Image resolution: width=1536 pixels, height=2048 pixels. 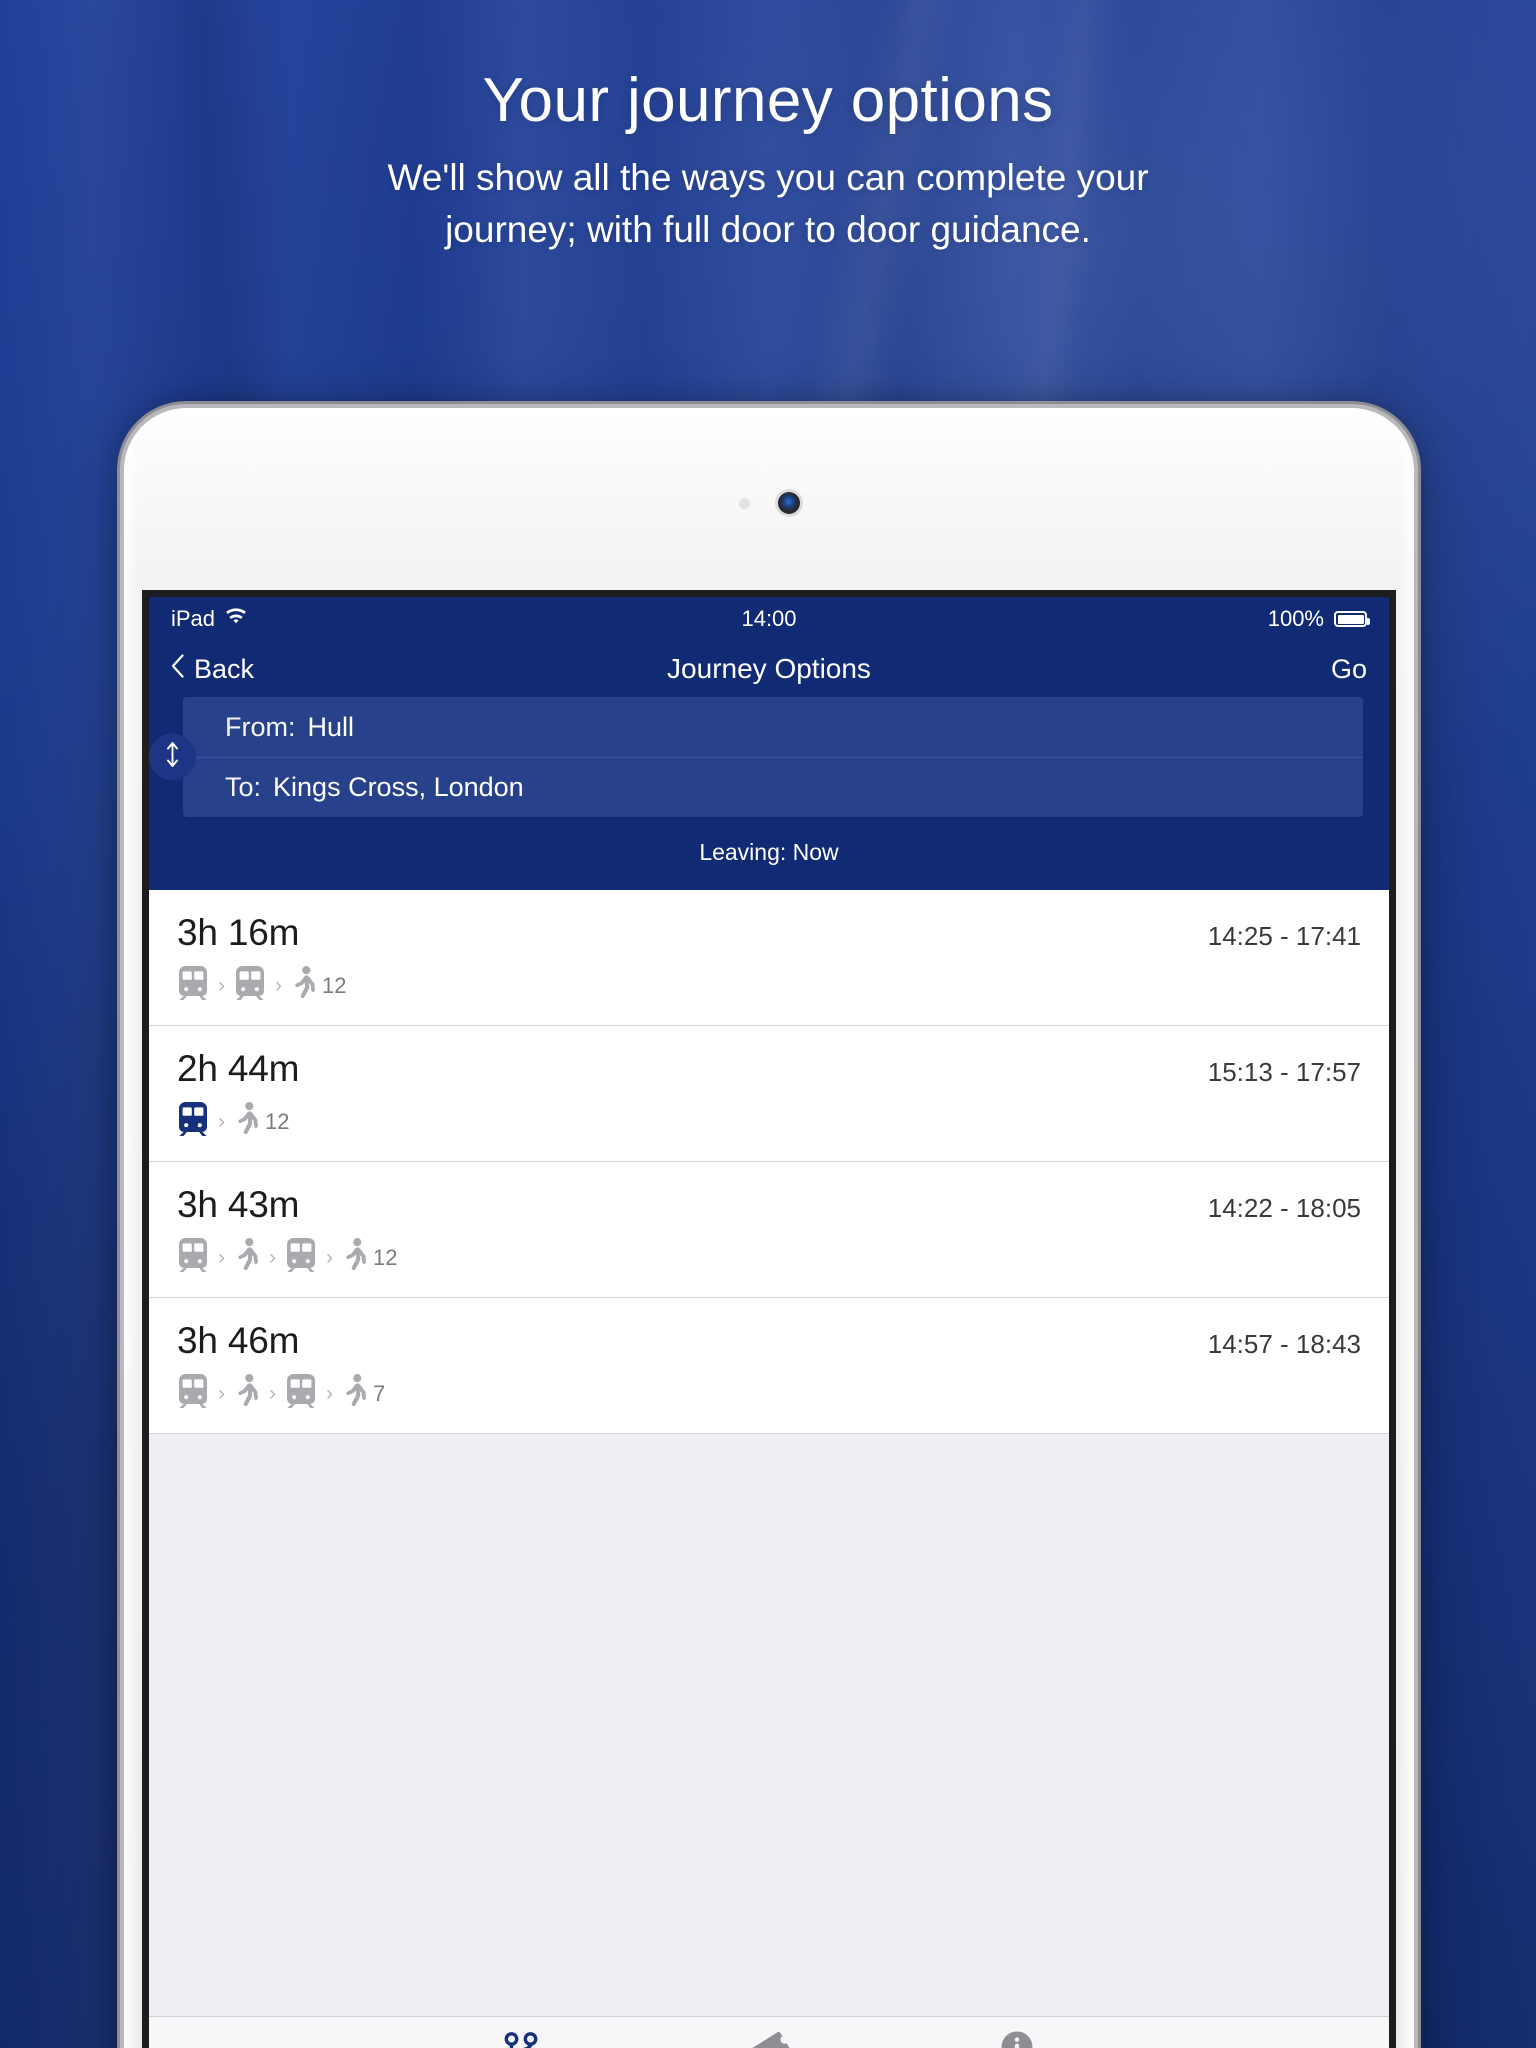 I want to click on journey-result-summary: 3h 46m 14:57 - 18:43, so click(x=769, y=1341).